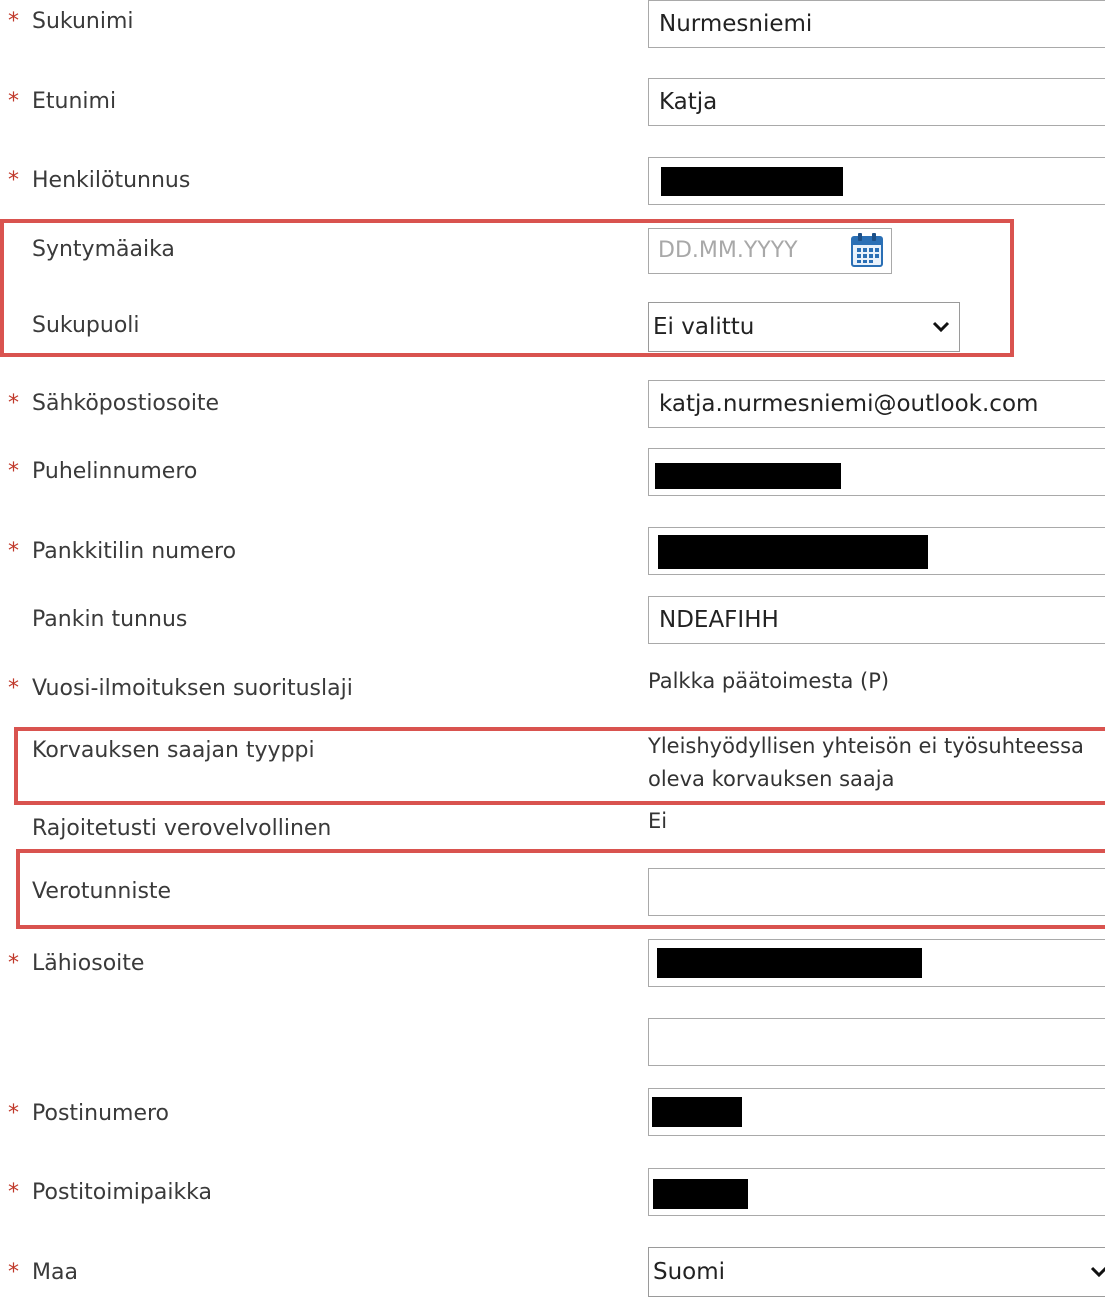  I want to click on label-pankin-tunnus: Pankin tunnus, so click(110, 619).